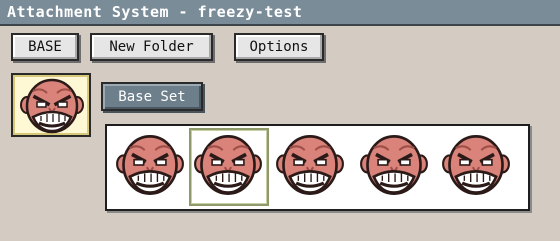 This screenshot has width=560, height=241. I want to click on options-button-label: Options, so click(279, 47).